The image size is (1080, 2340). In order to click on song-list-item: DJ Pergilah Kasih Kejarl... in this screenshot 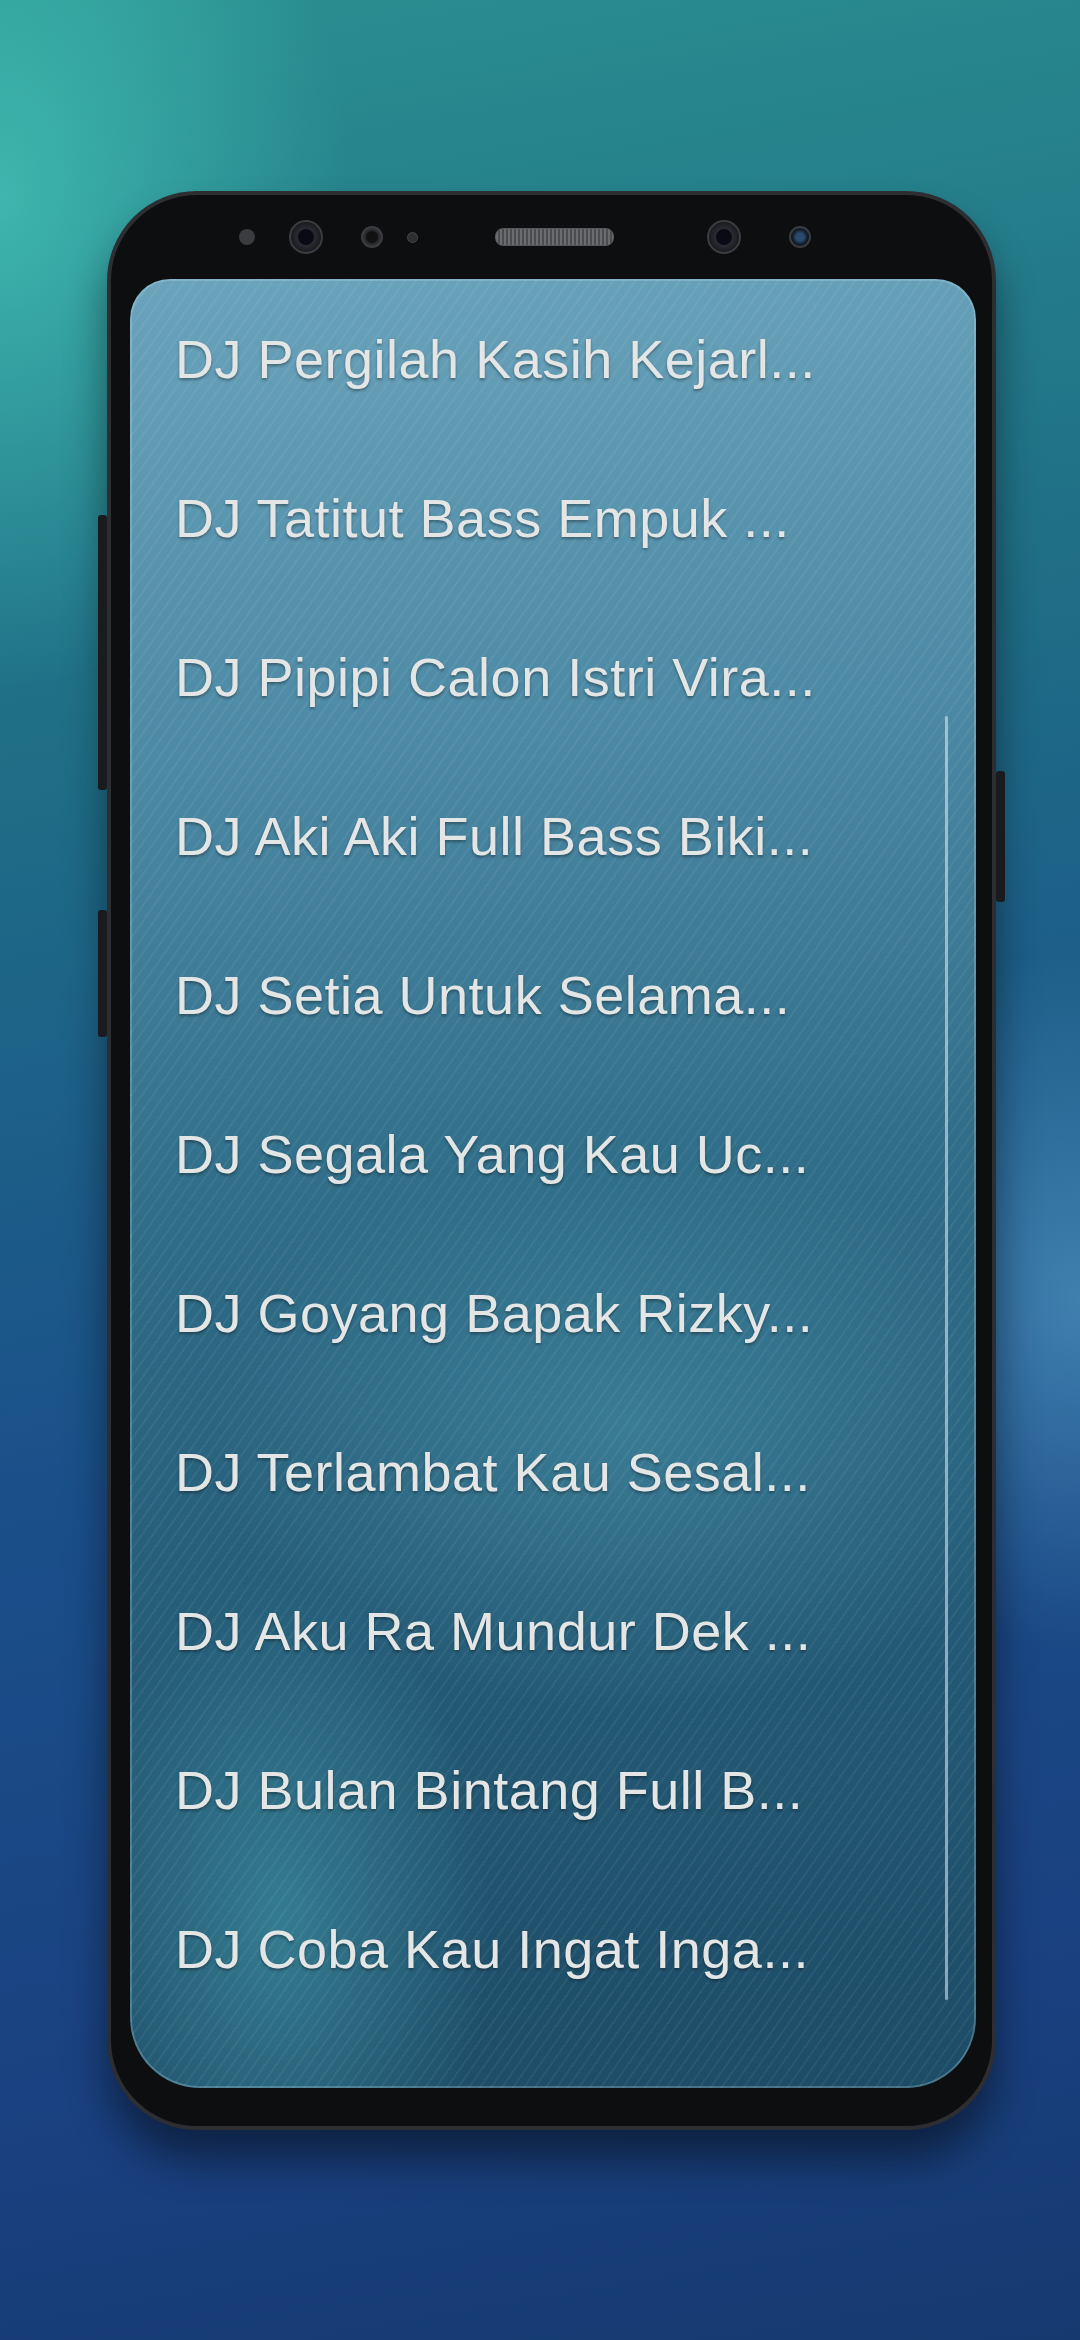, I will do `click(495, 358)`.